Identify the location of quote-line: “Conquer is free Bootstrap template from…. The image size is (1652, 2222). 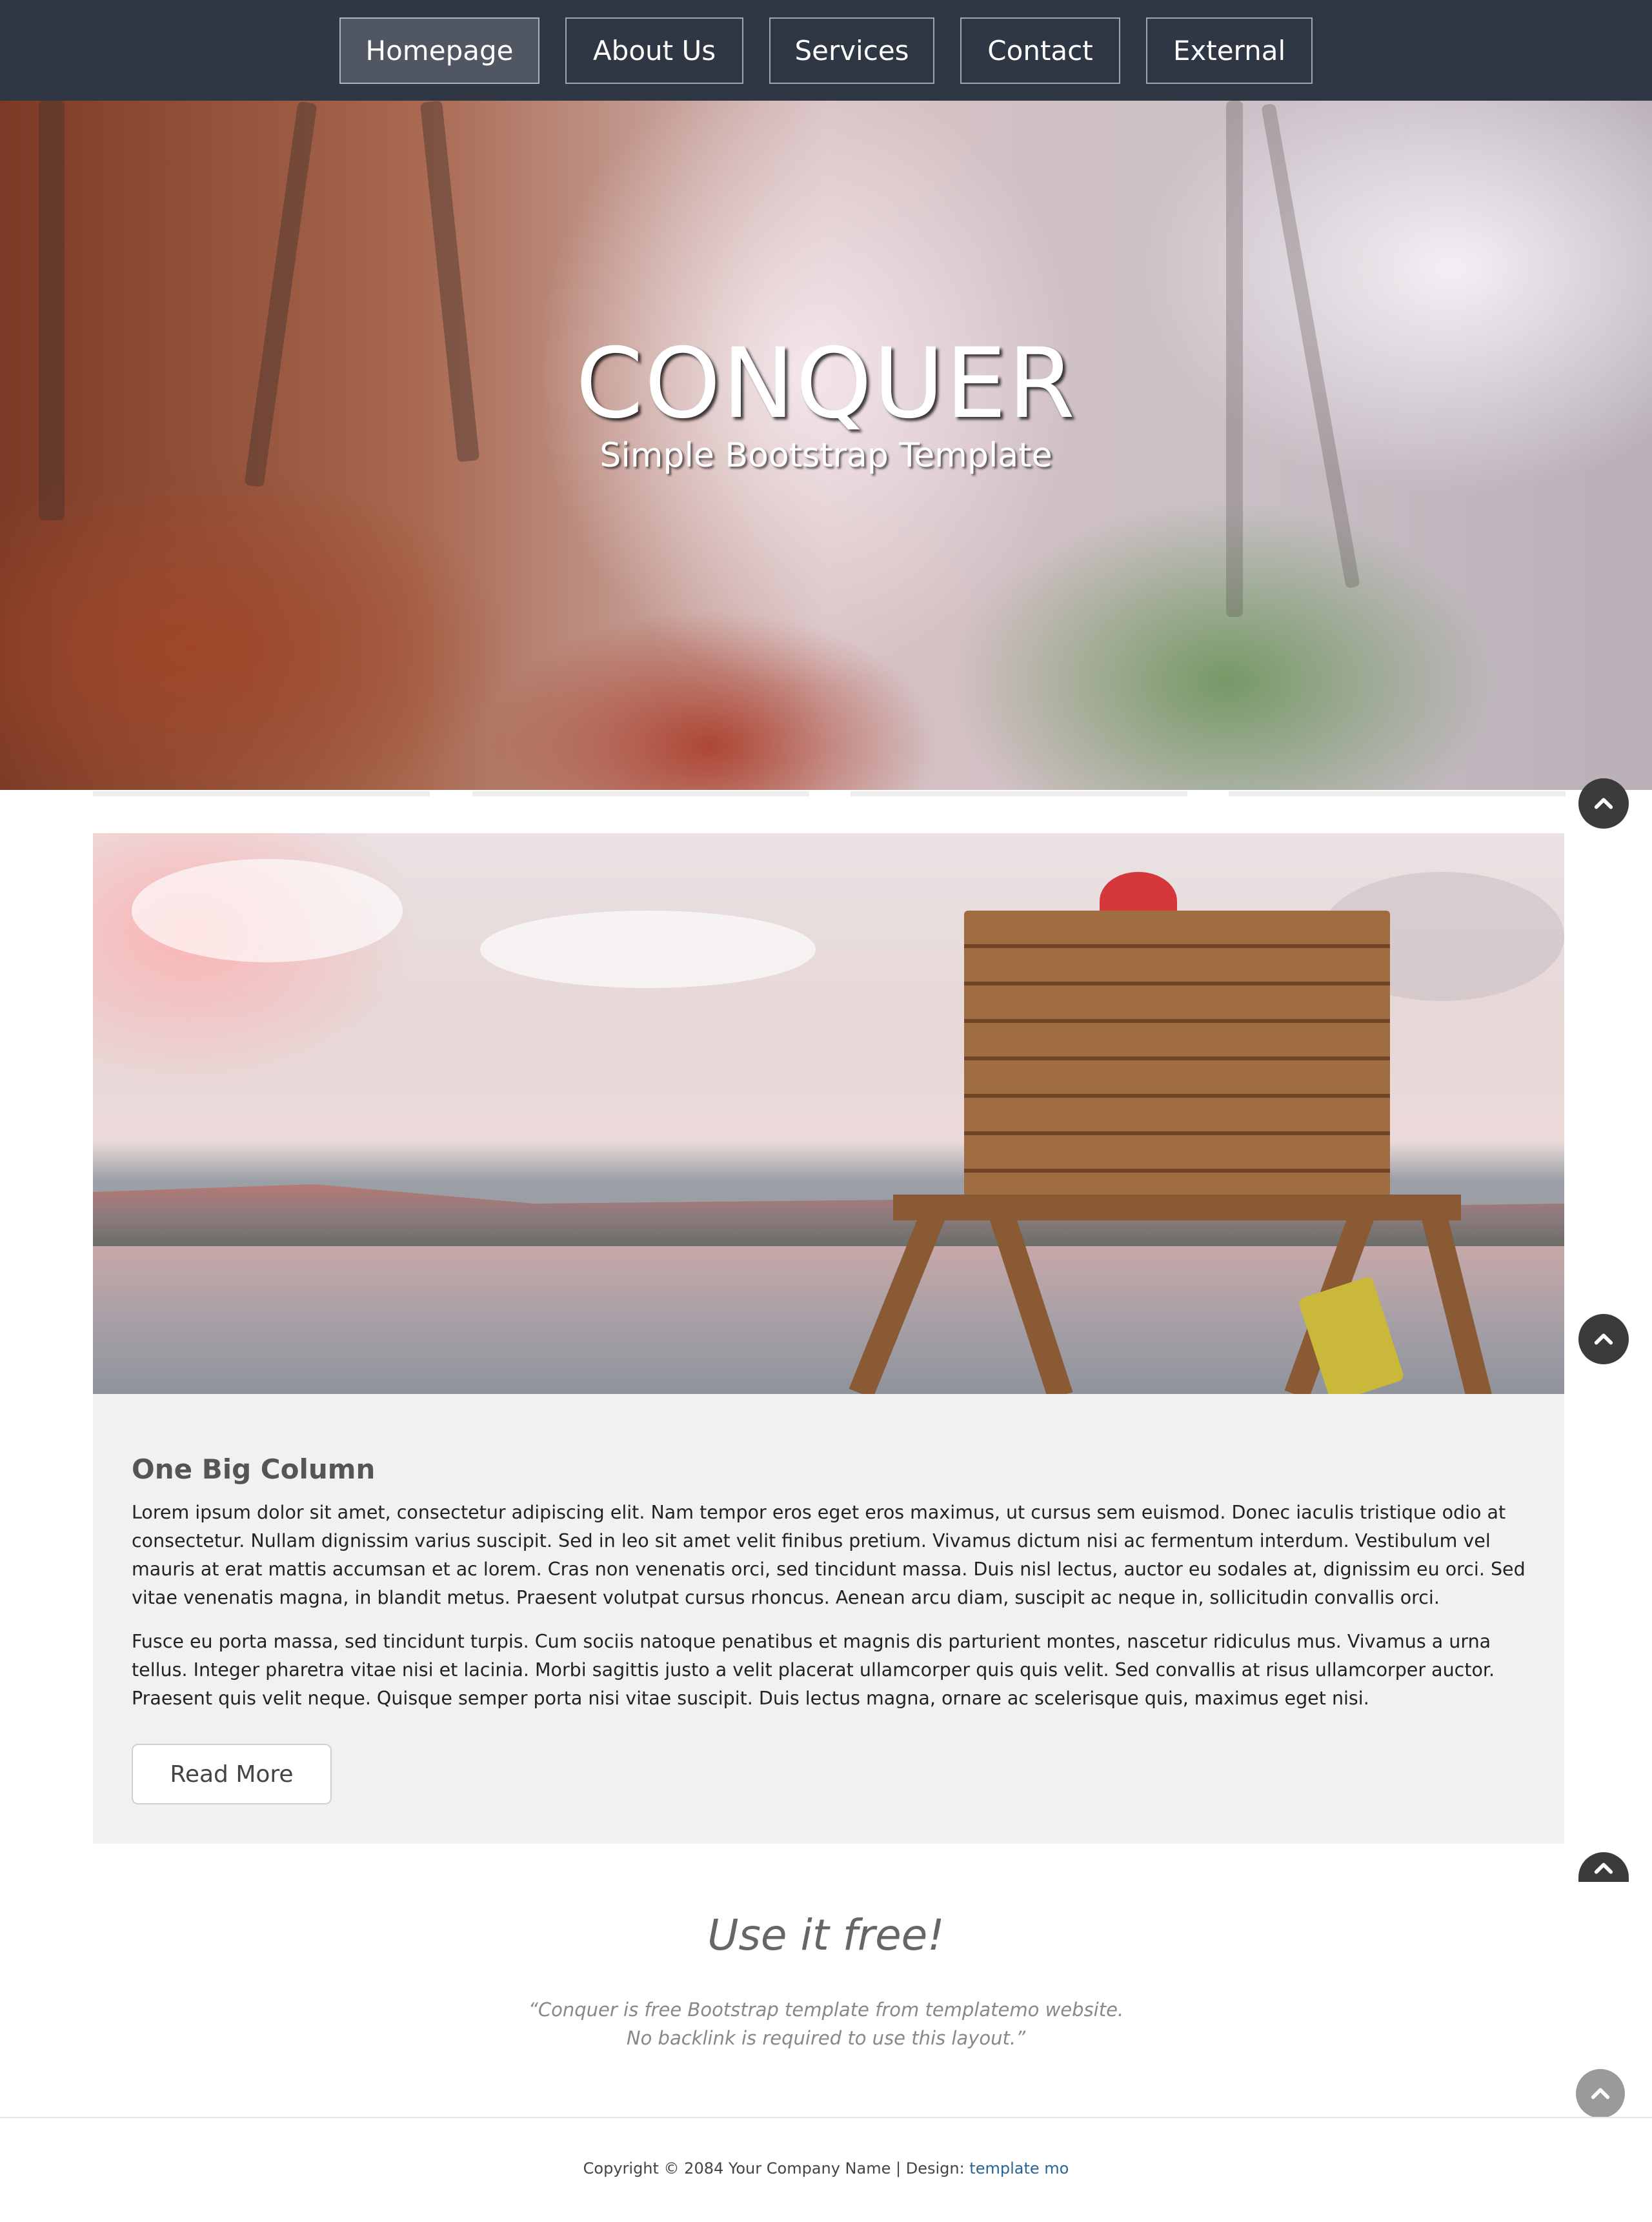
(826, 2010).